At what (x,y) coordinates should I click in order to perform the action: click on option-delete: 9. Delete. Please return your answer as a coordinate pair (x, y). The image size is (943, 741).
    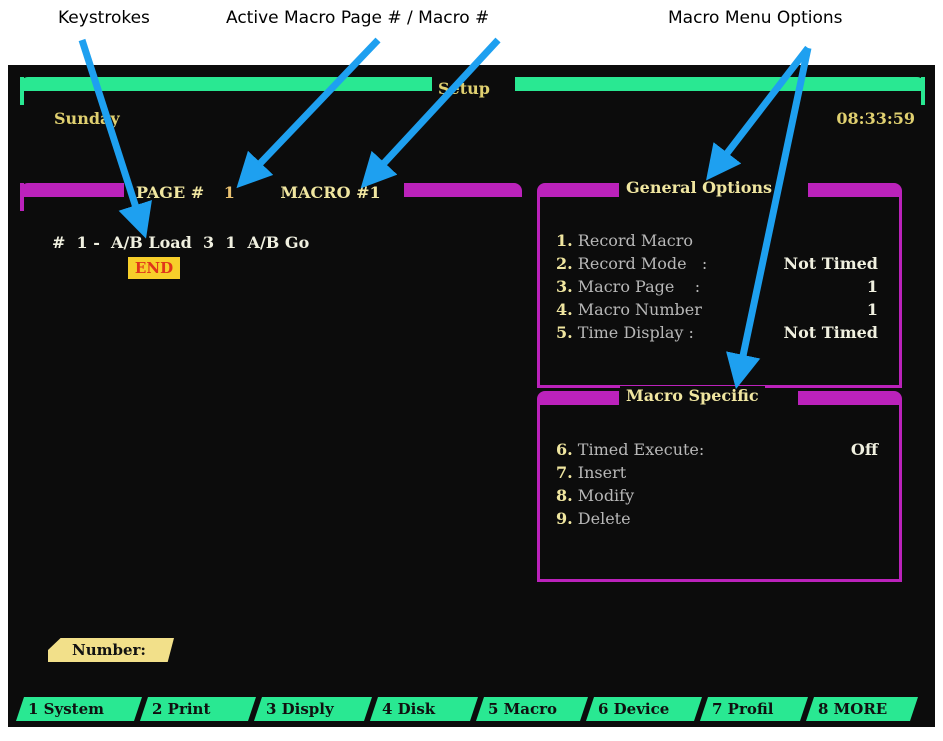
    Looking at the image, I should click on (593, 518).